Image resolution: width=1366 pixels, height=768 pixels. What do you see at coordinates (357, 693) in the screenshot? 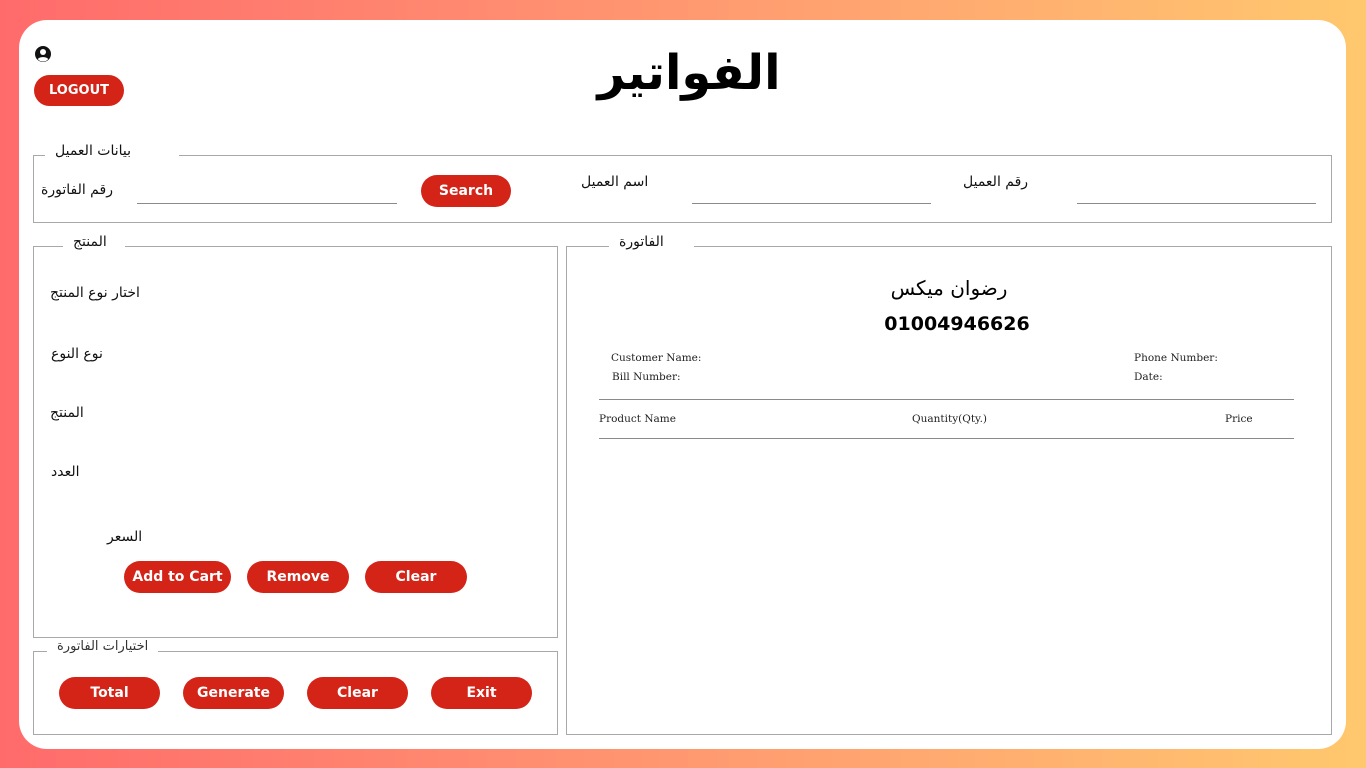
I see `clear-bill-button: Clear` at bounding box center [357, 693].